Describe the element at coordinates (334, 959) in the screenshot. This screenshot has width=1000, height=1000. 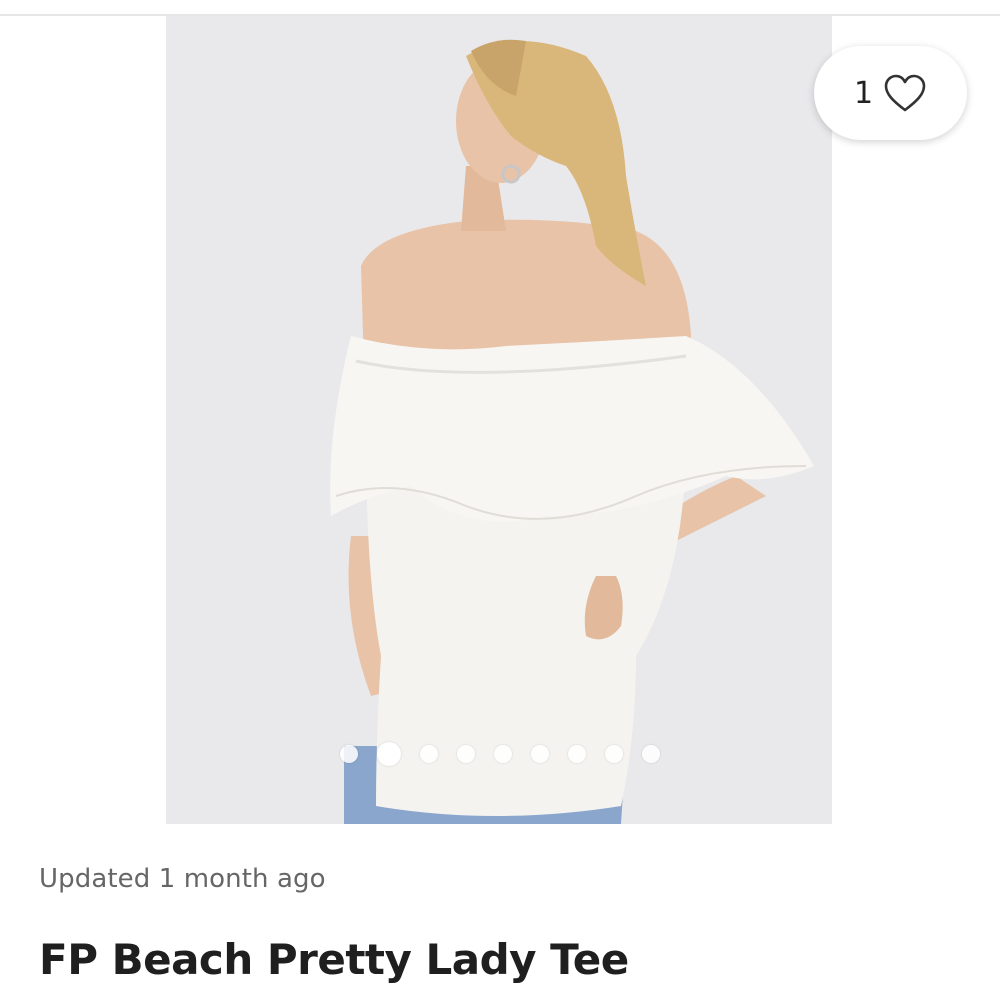
I see `listing-title: FP Beach Pretty Lady Tee` at that location.